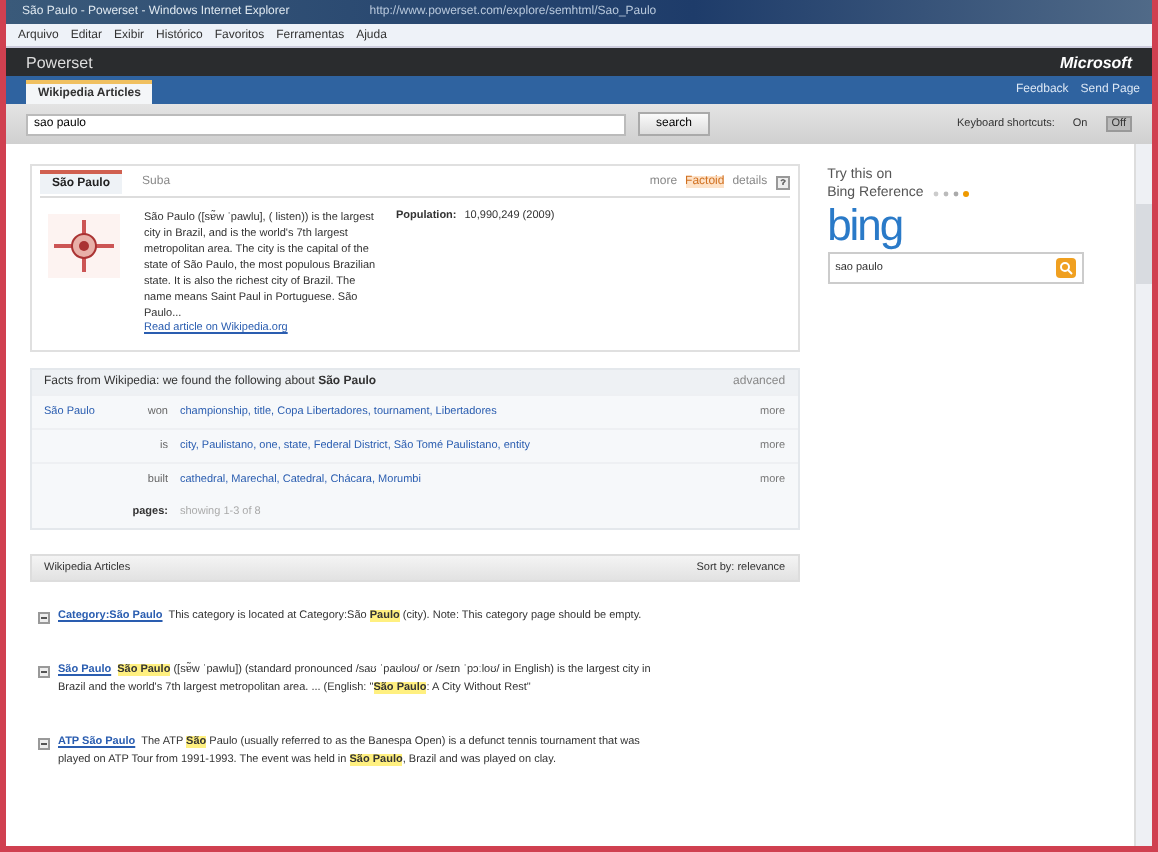  What do you see at coordinates (1143, 495) in the screenshot?
I see `scrollbar` at bounding box center [1143, 495].